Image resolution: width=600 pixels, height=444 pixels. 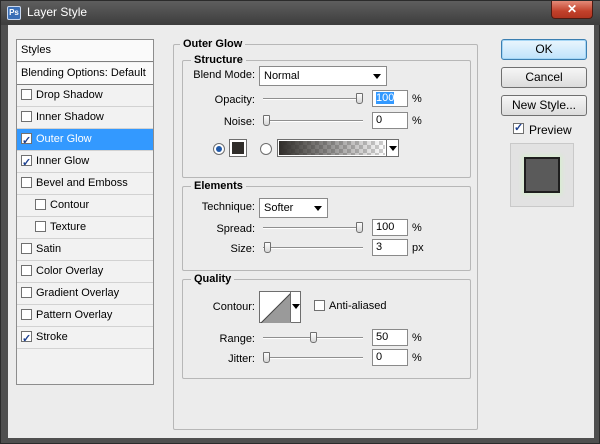 I want to click on style-item-texture: Texture, so click(x=85, y=228).